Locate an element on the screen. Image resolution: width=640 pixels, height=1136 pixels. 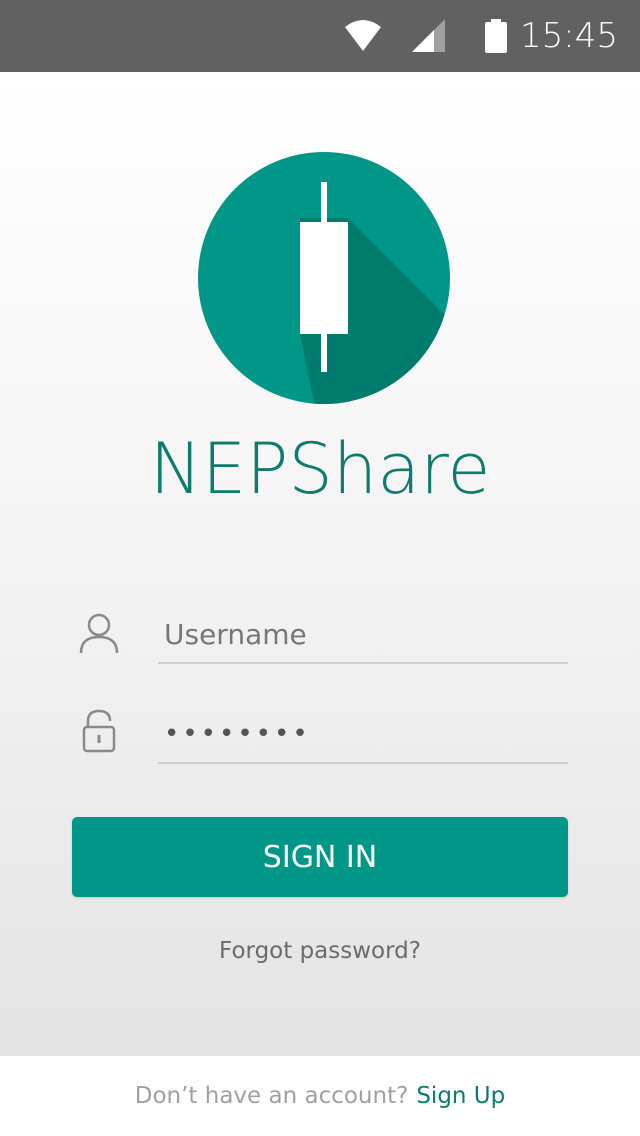
sign-in-button: SIGN IN is located at coordinates (320, 857).